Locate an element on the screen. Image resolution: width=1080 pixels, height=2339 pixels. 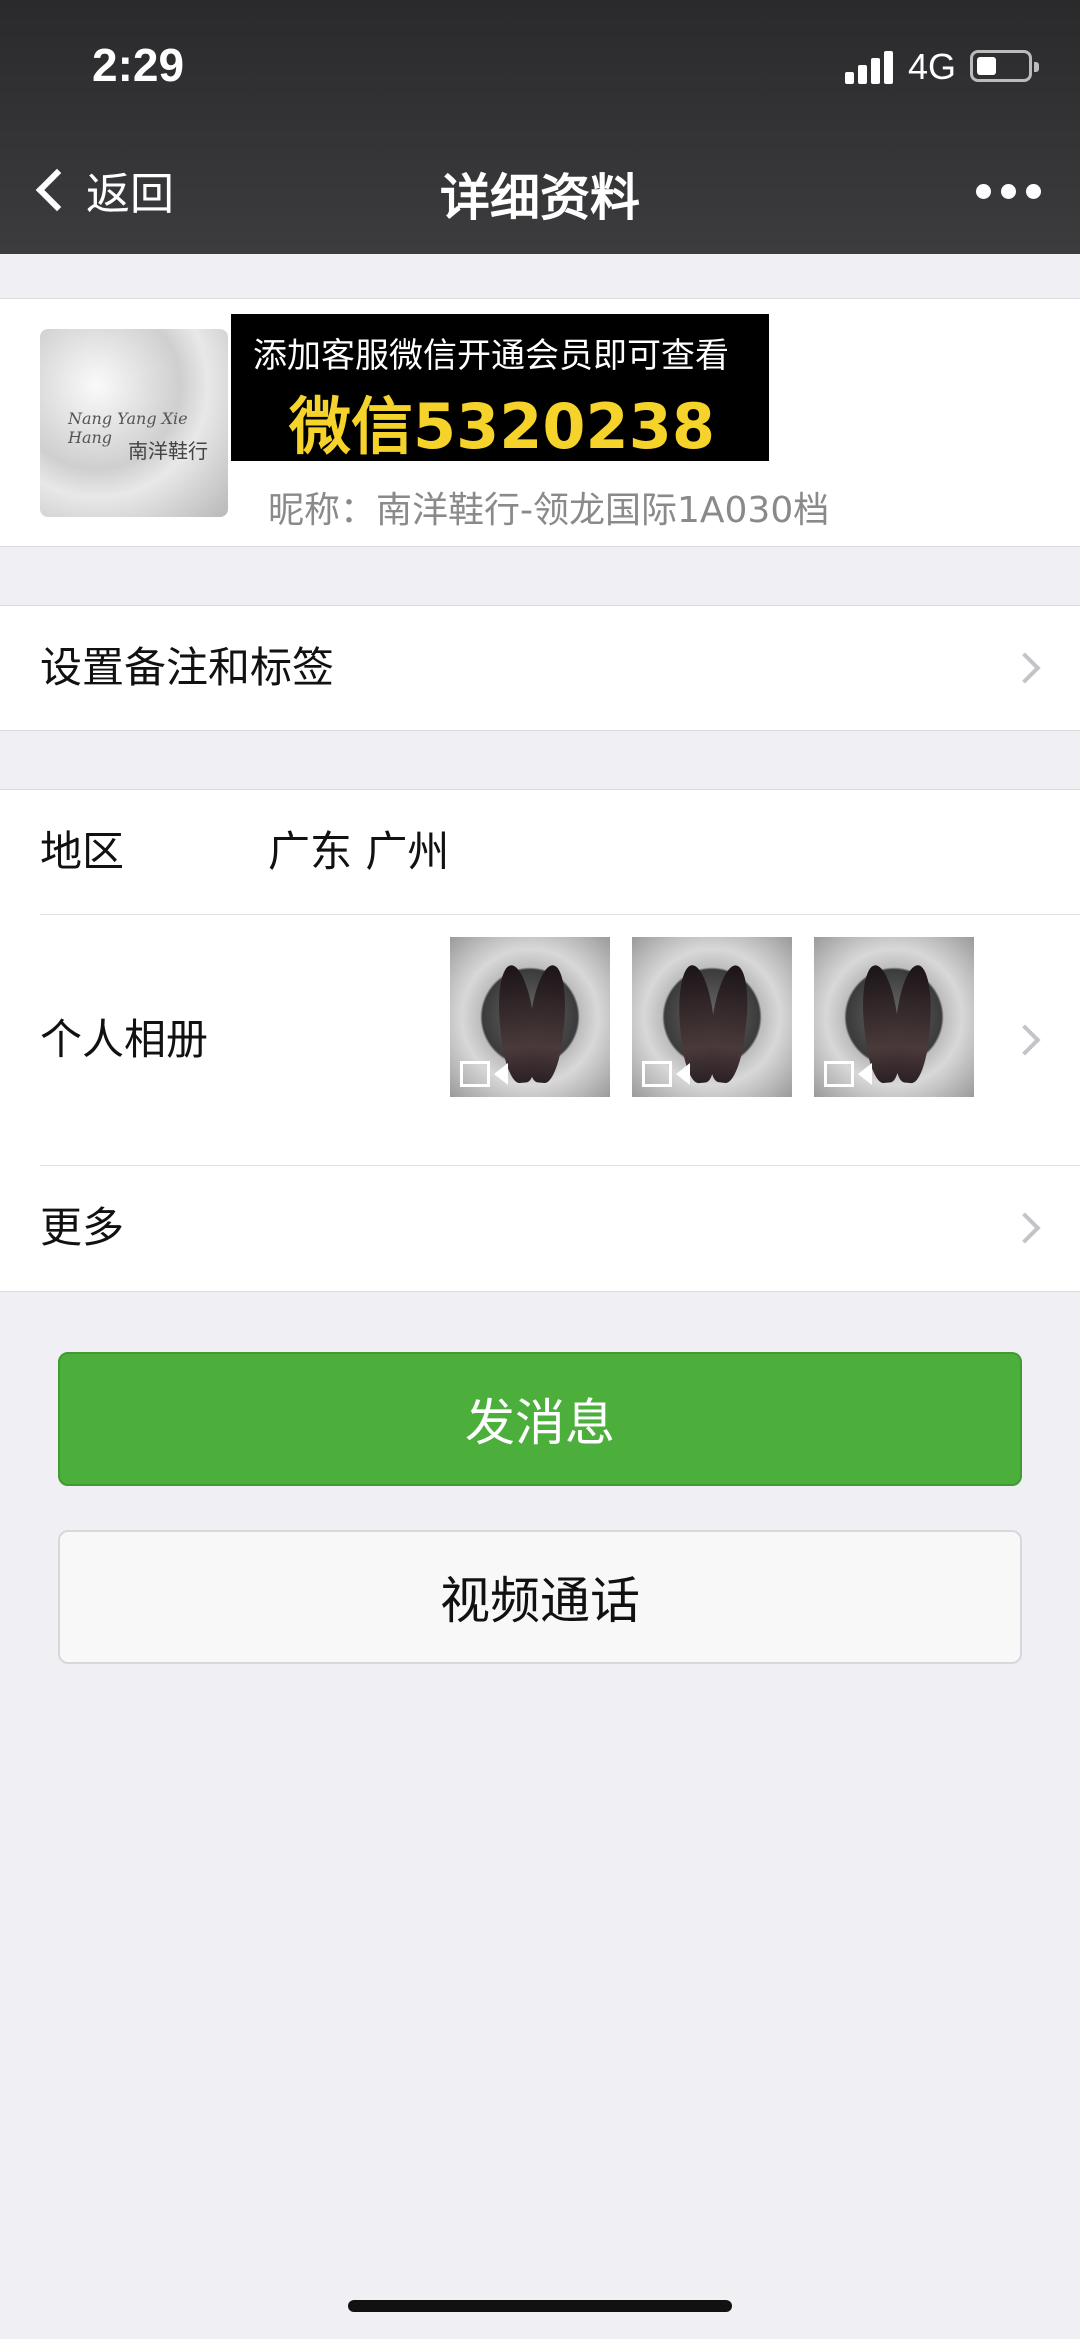
home-indicator is located at coordinates (540, 2306).